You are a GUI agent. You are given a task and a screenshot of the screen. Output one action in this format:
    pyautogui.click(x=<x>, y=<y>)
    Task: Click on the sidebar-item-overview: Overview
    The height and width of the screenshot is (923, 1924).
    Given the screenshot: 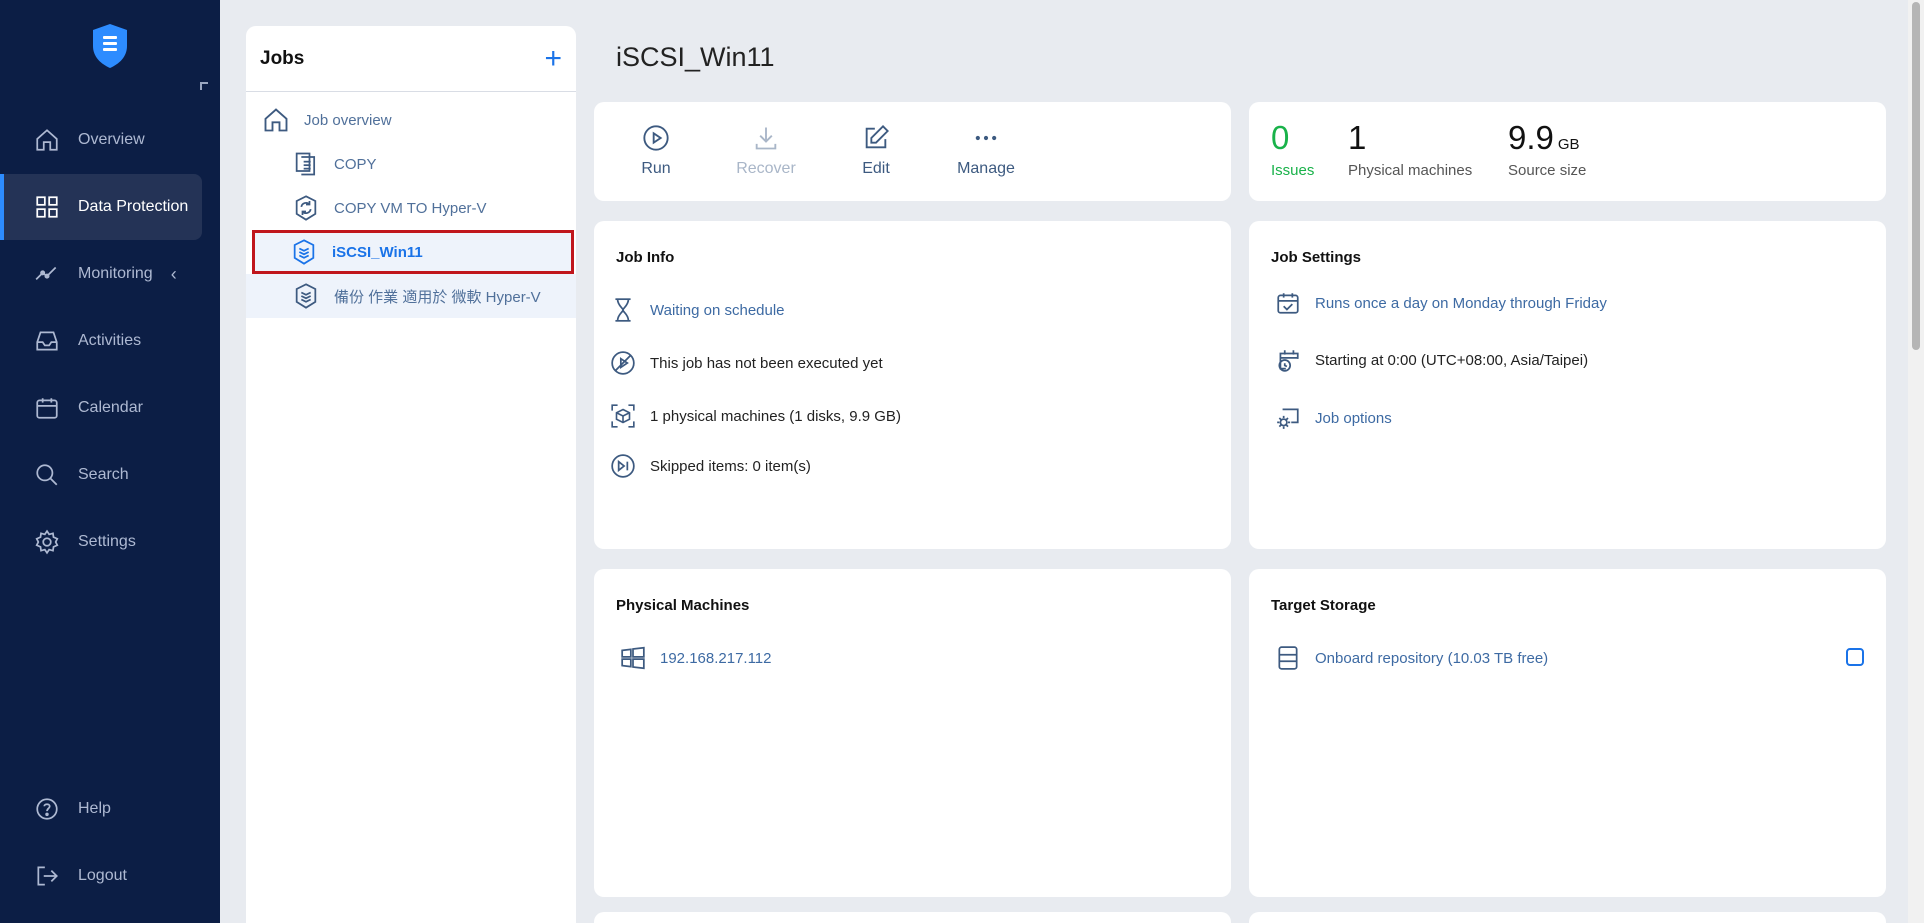 What is the action you would take?
    pyautogui.click(x=101, y=140)
    